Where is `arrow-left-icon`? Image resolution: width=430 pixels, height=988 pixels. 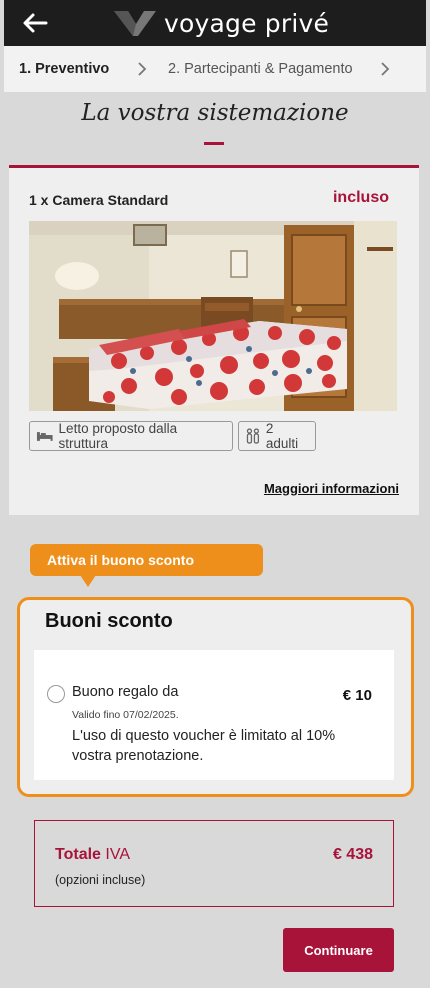 arrow-left-icon is located at coordinates (35, 23).